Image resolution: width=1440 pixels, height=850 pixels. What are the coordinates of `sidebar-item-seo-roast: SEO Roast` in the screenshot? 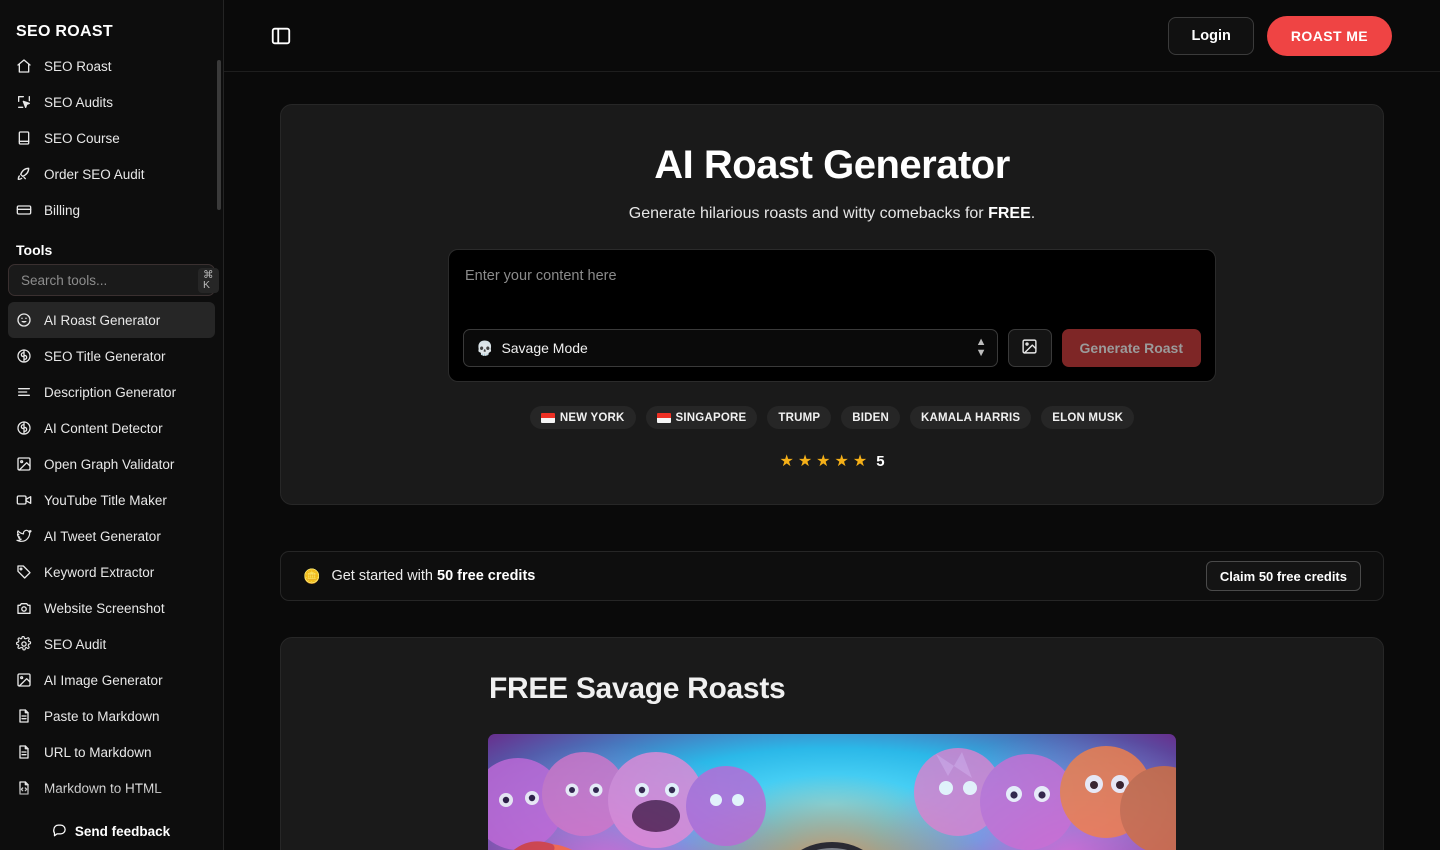 It's located at (111, 66).